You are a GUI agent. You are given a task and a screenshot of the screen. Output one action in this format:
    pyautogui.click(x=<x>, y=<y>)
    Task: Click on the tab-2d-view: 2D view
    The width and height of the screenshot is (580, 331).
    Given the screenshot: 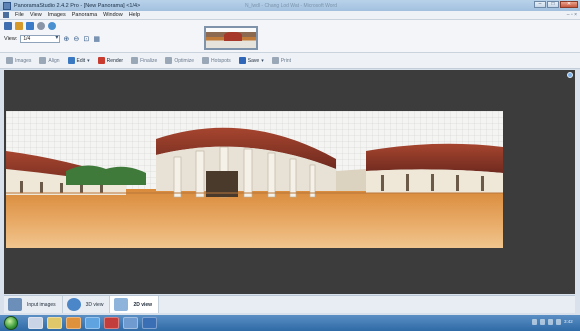 What is the action you would take?
    pyautogui.click(x=135, y=304)
    